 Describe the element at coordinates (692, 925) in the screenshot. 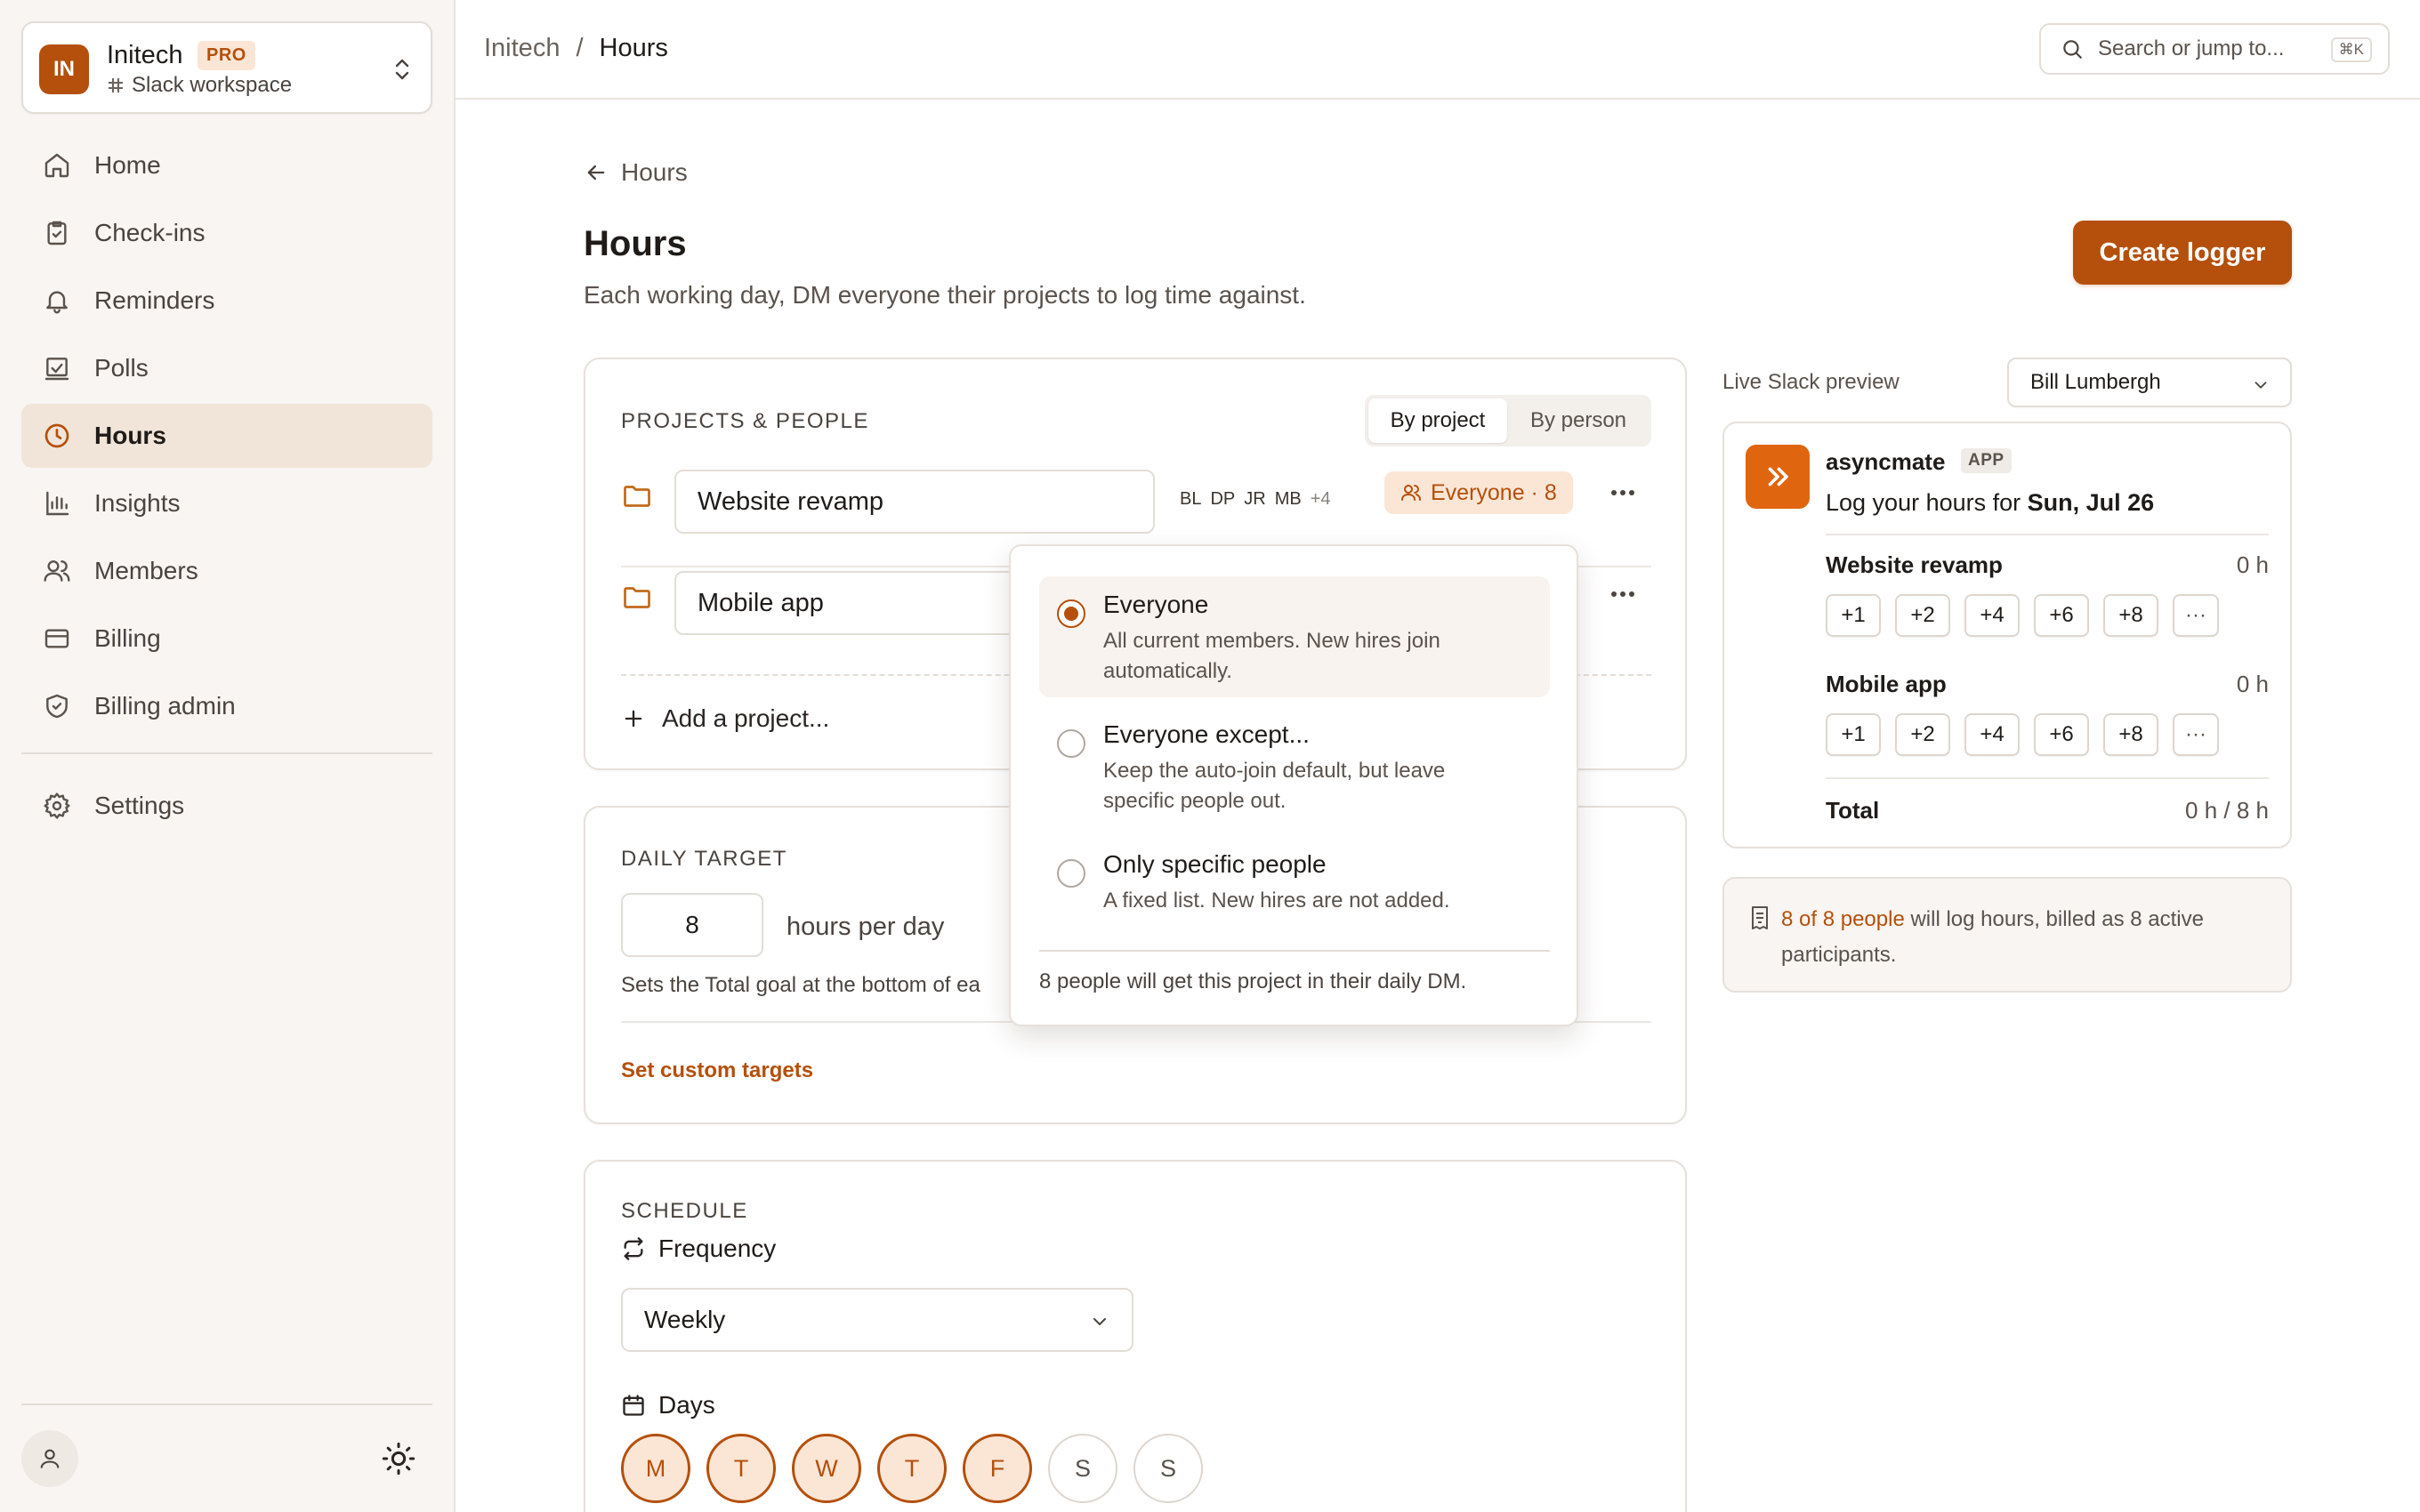

I see `daily-hours-input: 8` at that location.